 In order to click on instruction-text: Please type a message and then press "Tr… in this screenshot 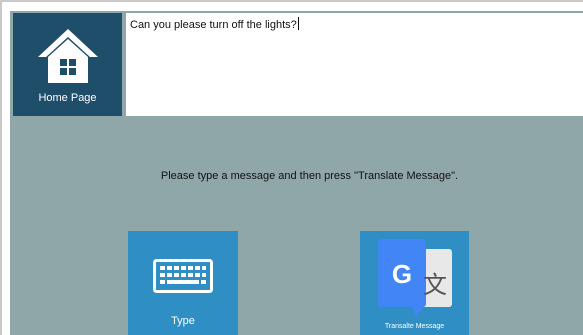, I will do `click(309, 176)`.